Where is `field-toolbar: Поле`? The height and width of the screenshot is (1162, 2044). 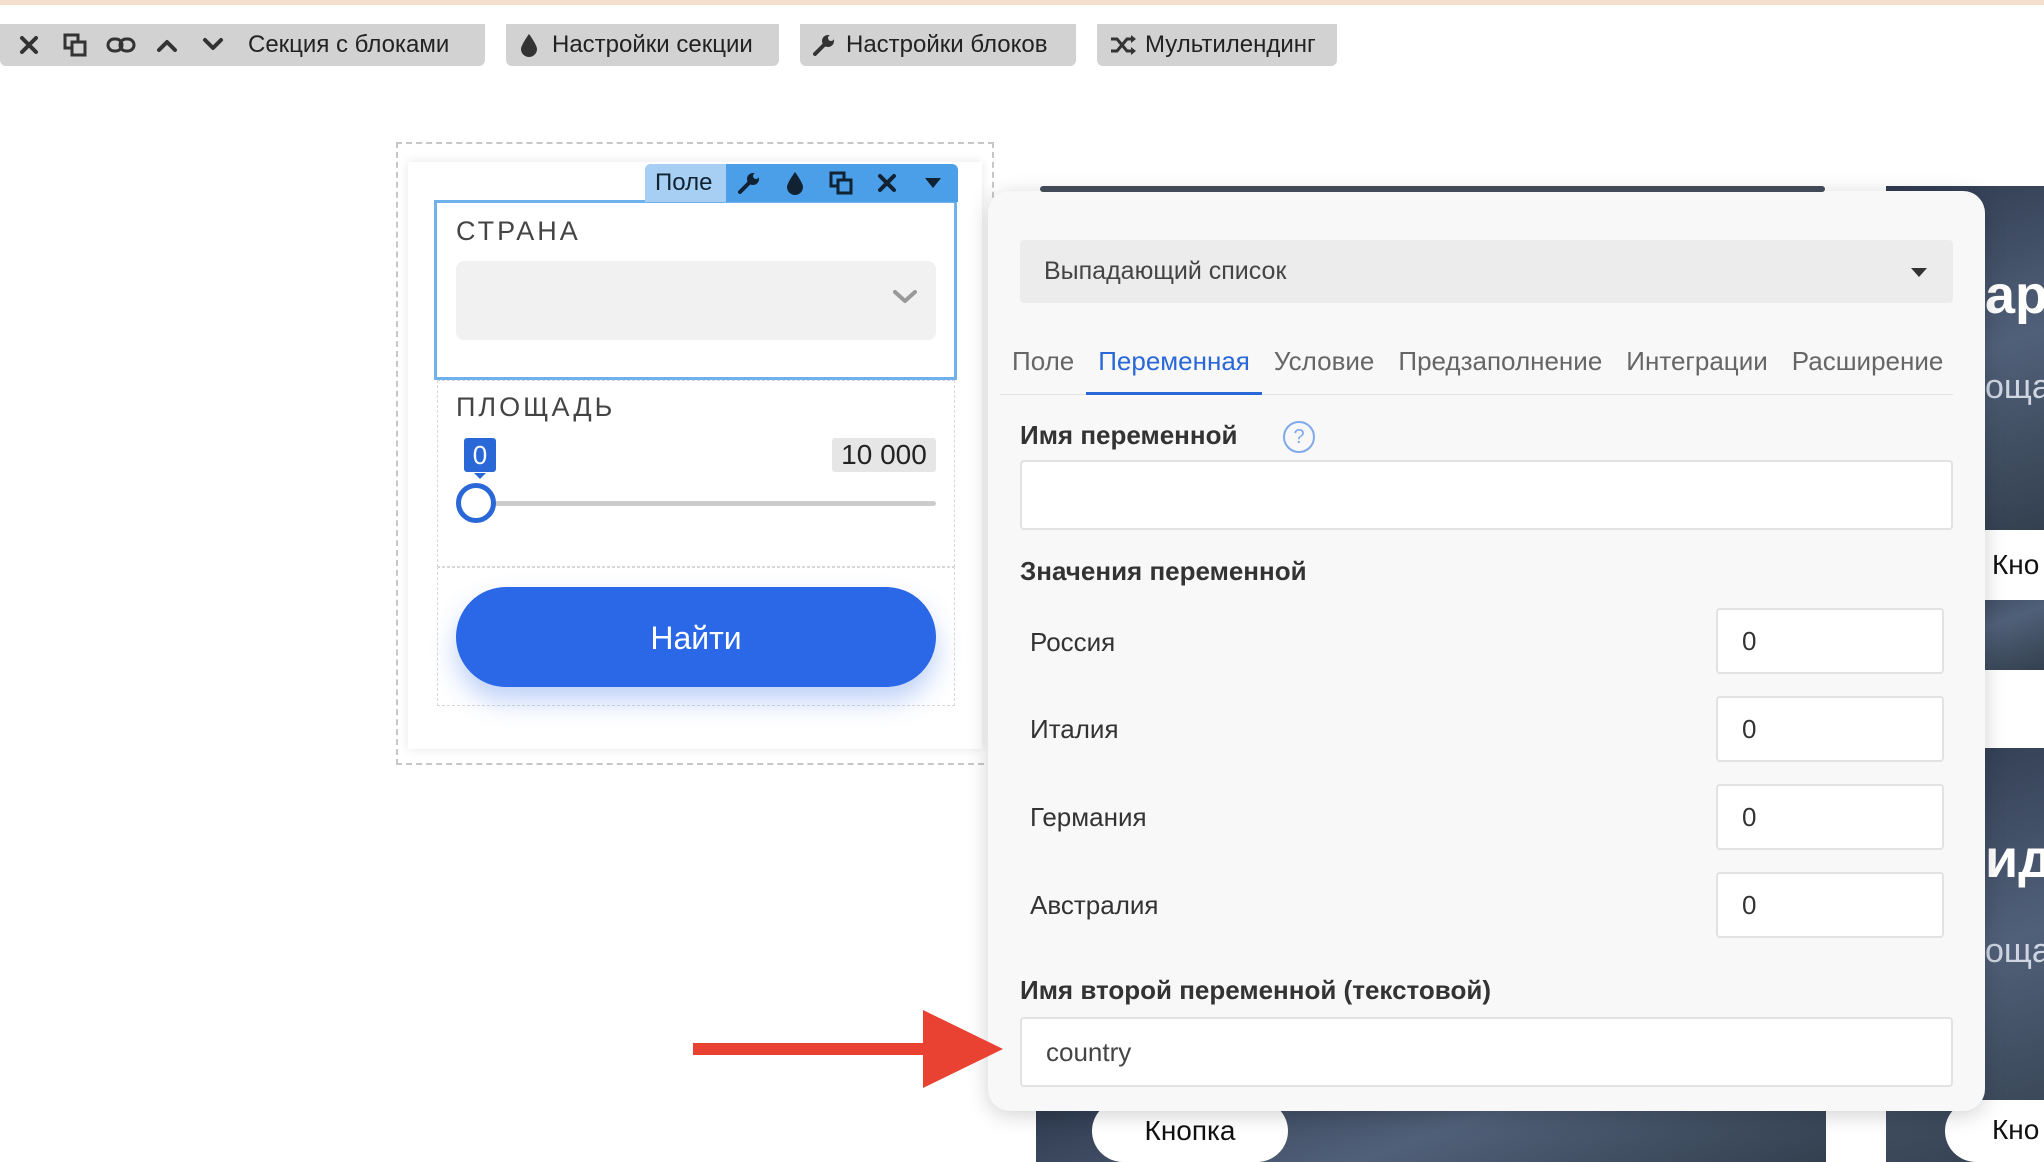
field-toolbar: Поле is located at coordinates (801, 183).